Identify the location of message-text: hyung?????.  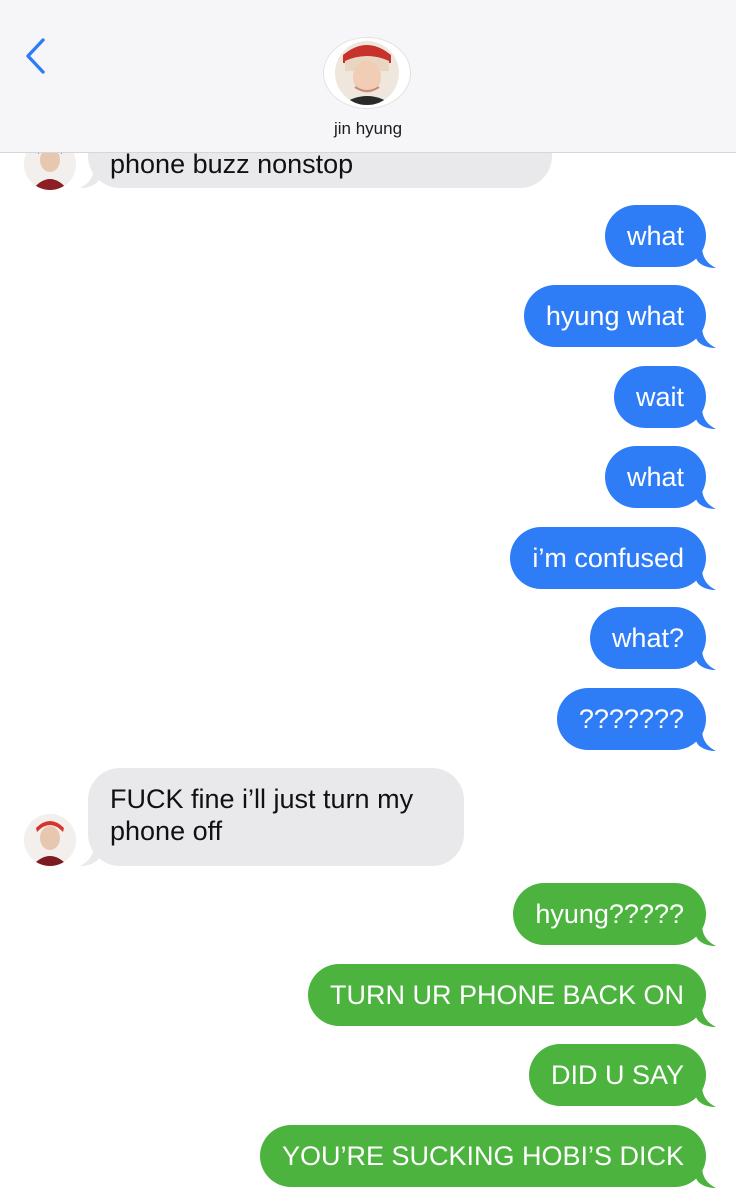
(609, 914).